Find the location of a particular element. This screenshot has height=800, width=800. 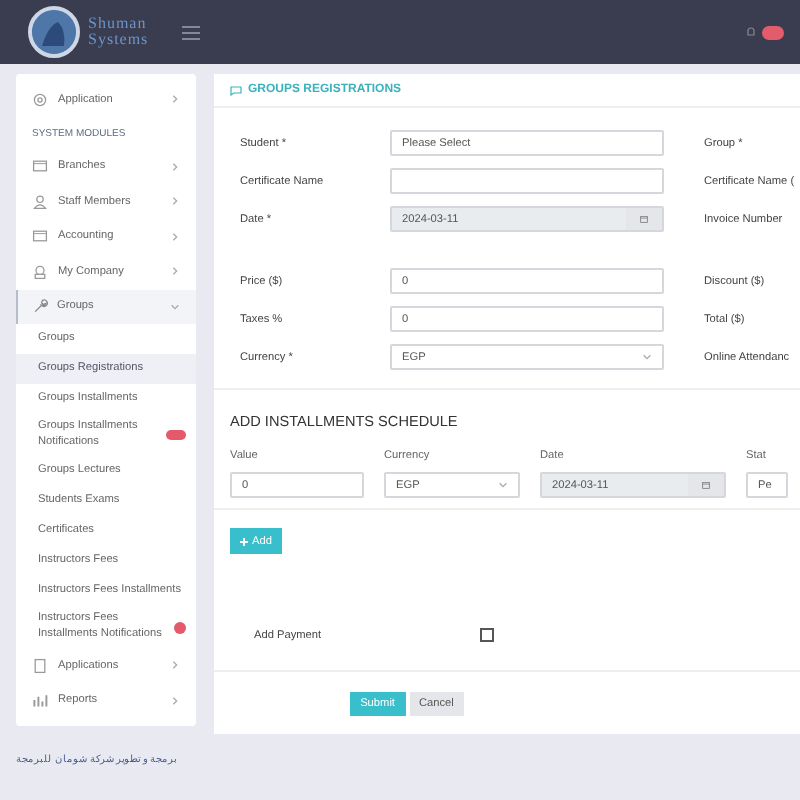

menu-icon is located at coordinates (191, 32).